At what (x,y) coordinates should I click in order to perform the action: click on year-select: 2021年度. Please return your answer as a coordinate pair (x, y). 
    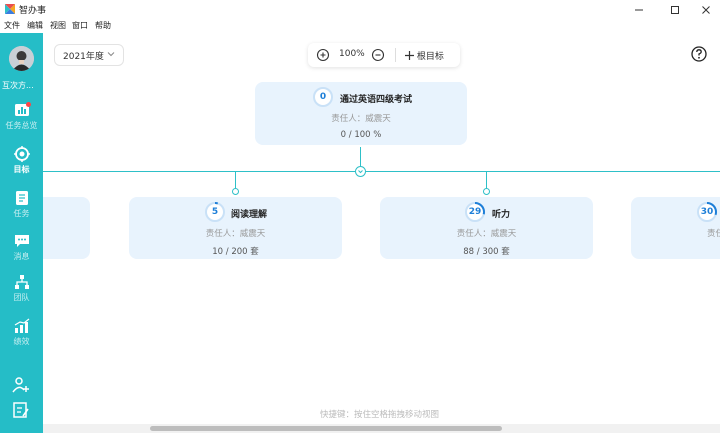
    Looking at the image, I should click on (89, 55).